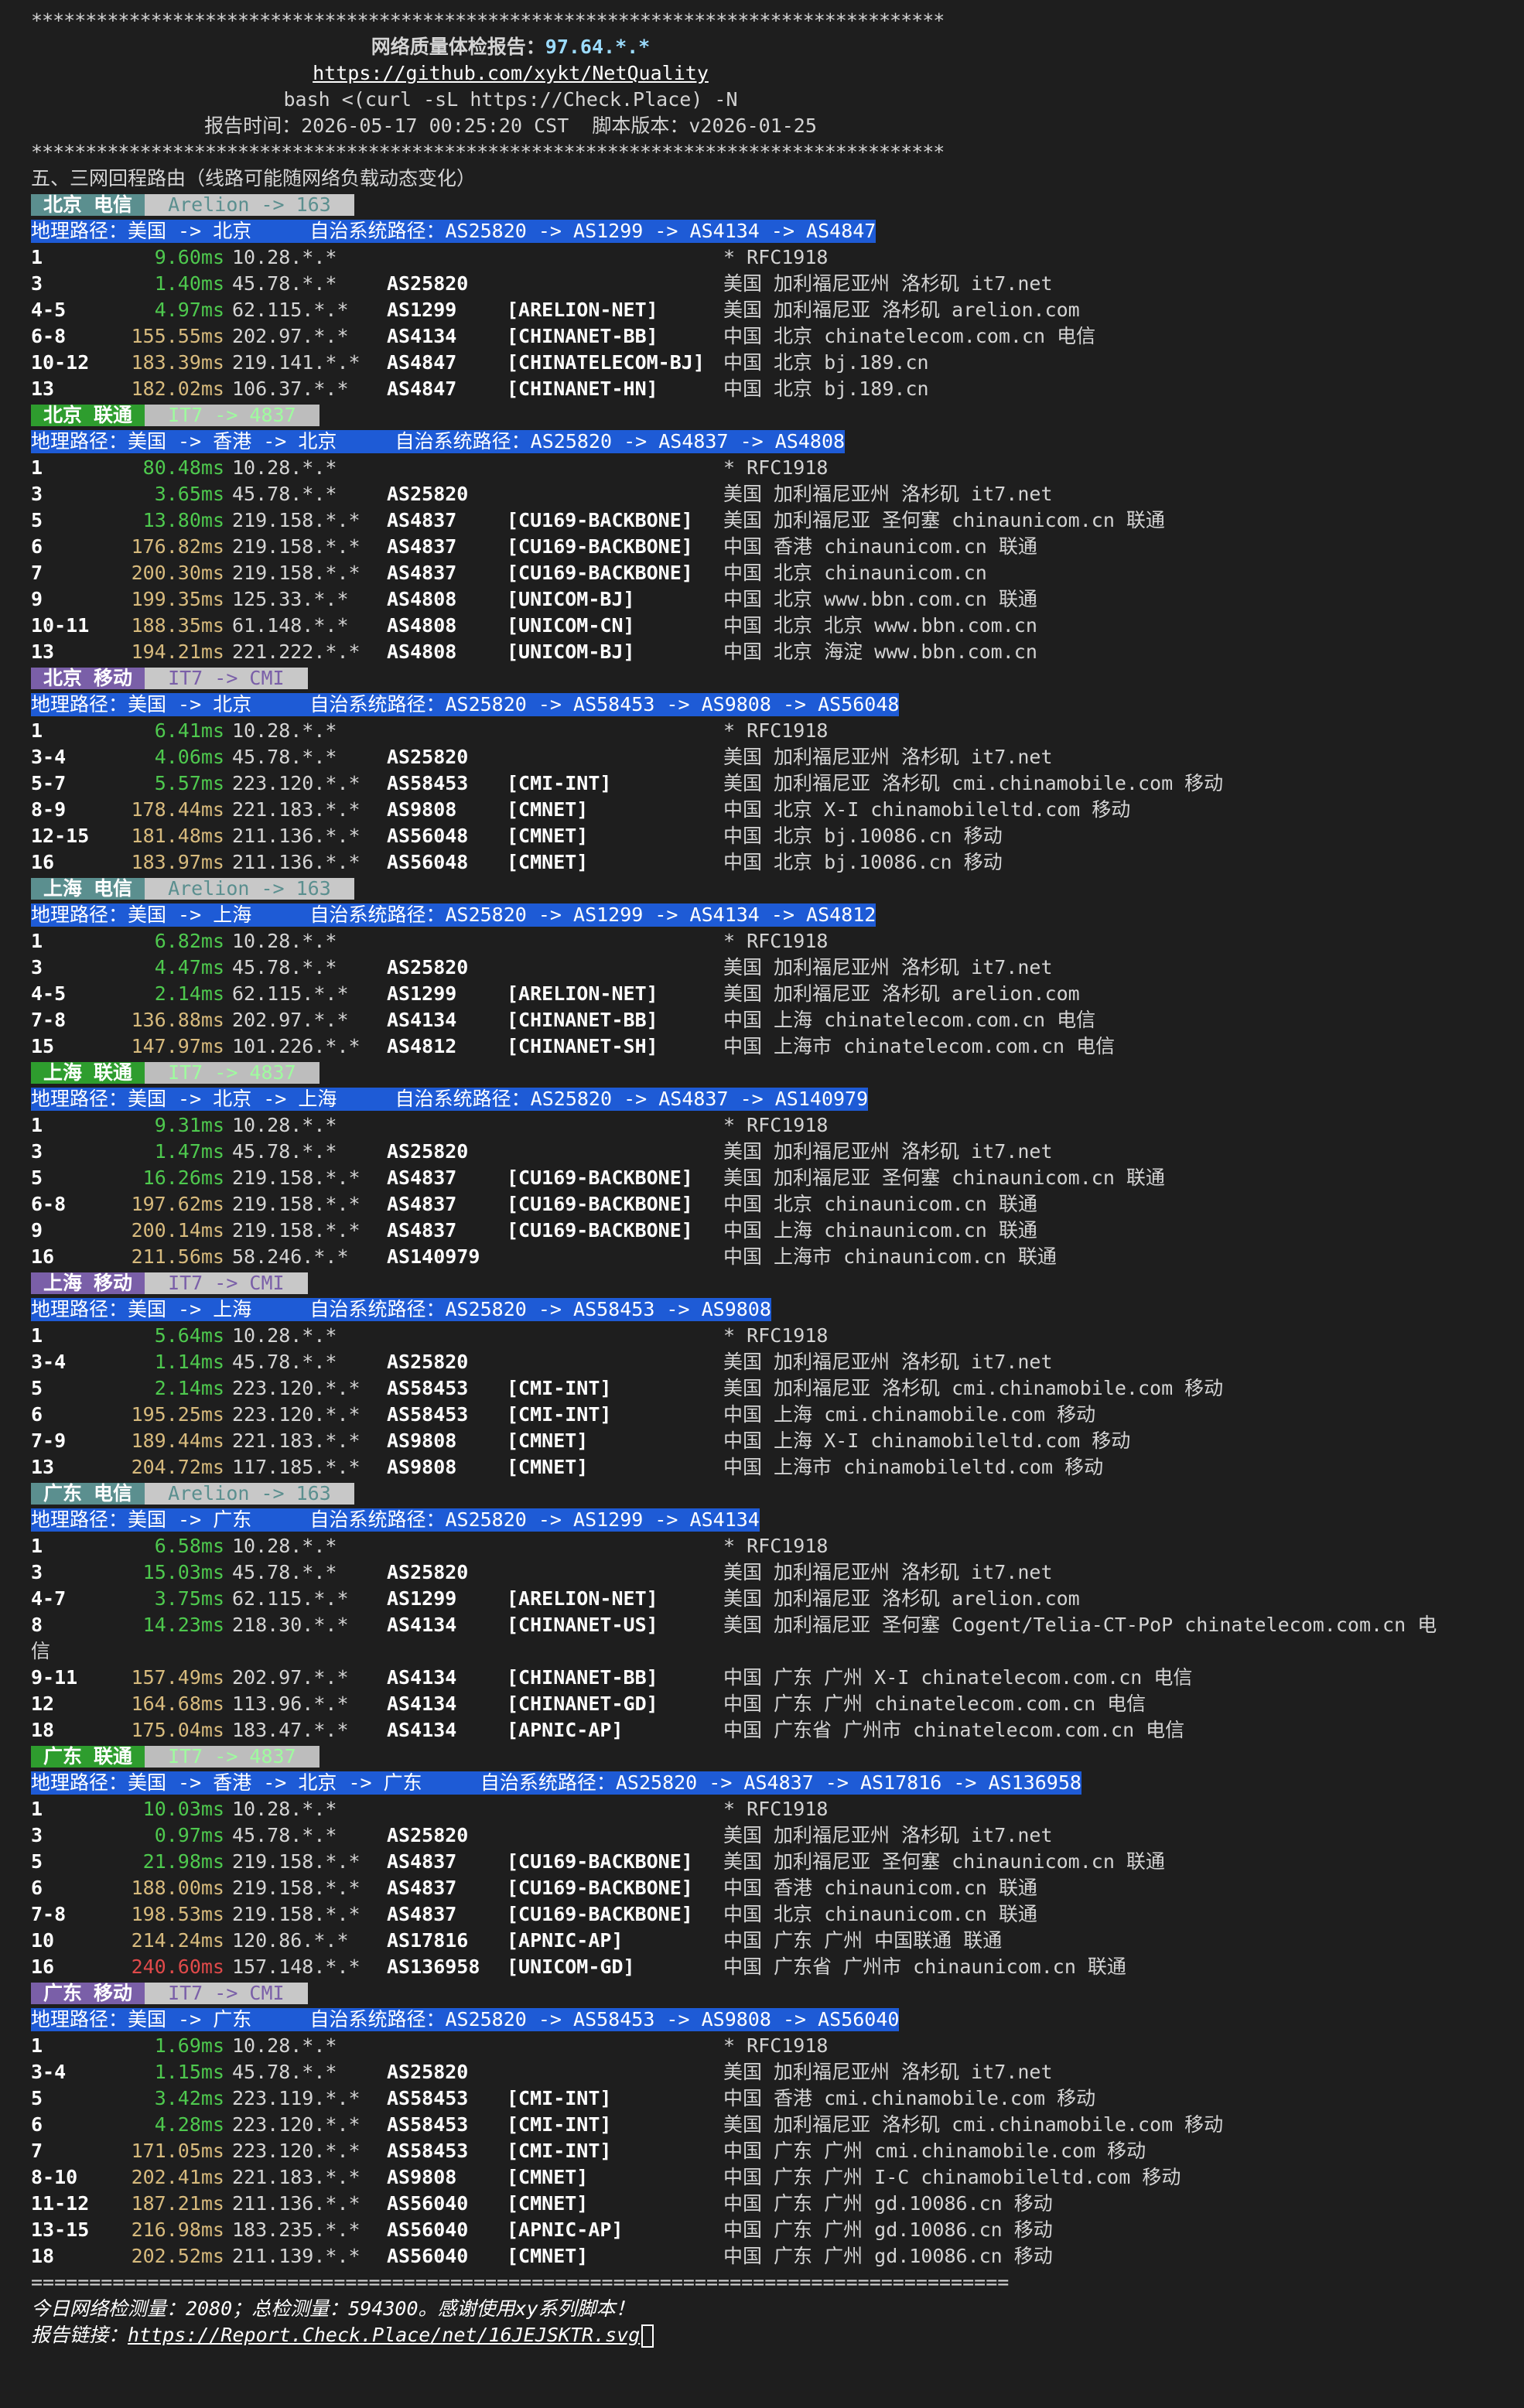 The height and width of the screenshot is (2408, 1524). Describe the element at coordinates (189, 1835) in the screenshot. I see `hop-latency: 0.97ms` at that location.